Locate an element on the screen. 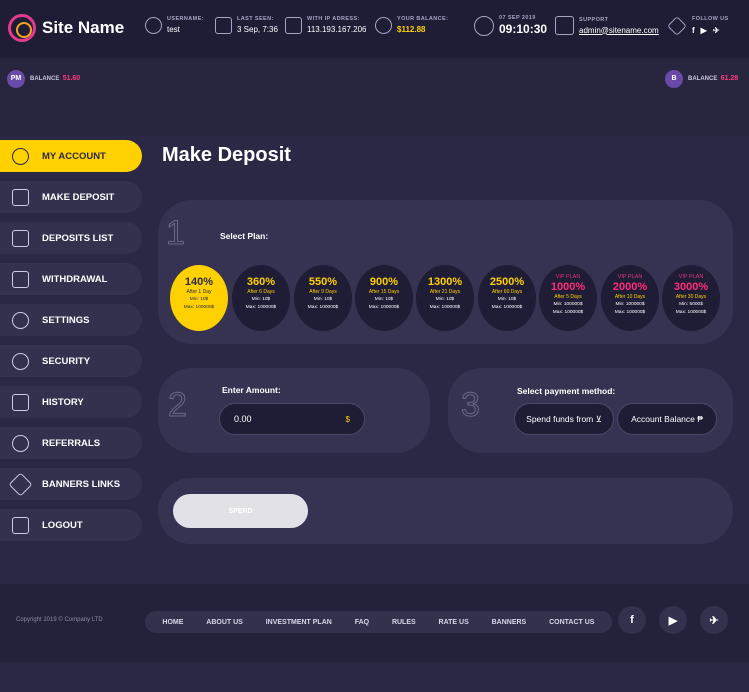 The width and height of the screenshot is (749, 692). footer-link-faq: FAQ is located at coordinates (362, 622).